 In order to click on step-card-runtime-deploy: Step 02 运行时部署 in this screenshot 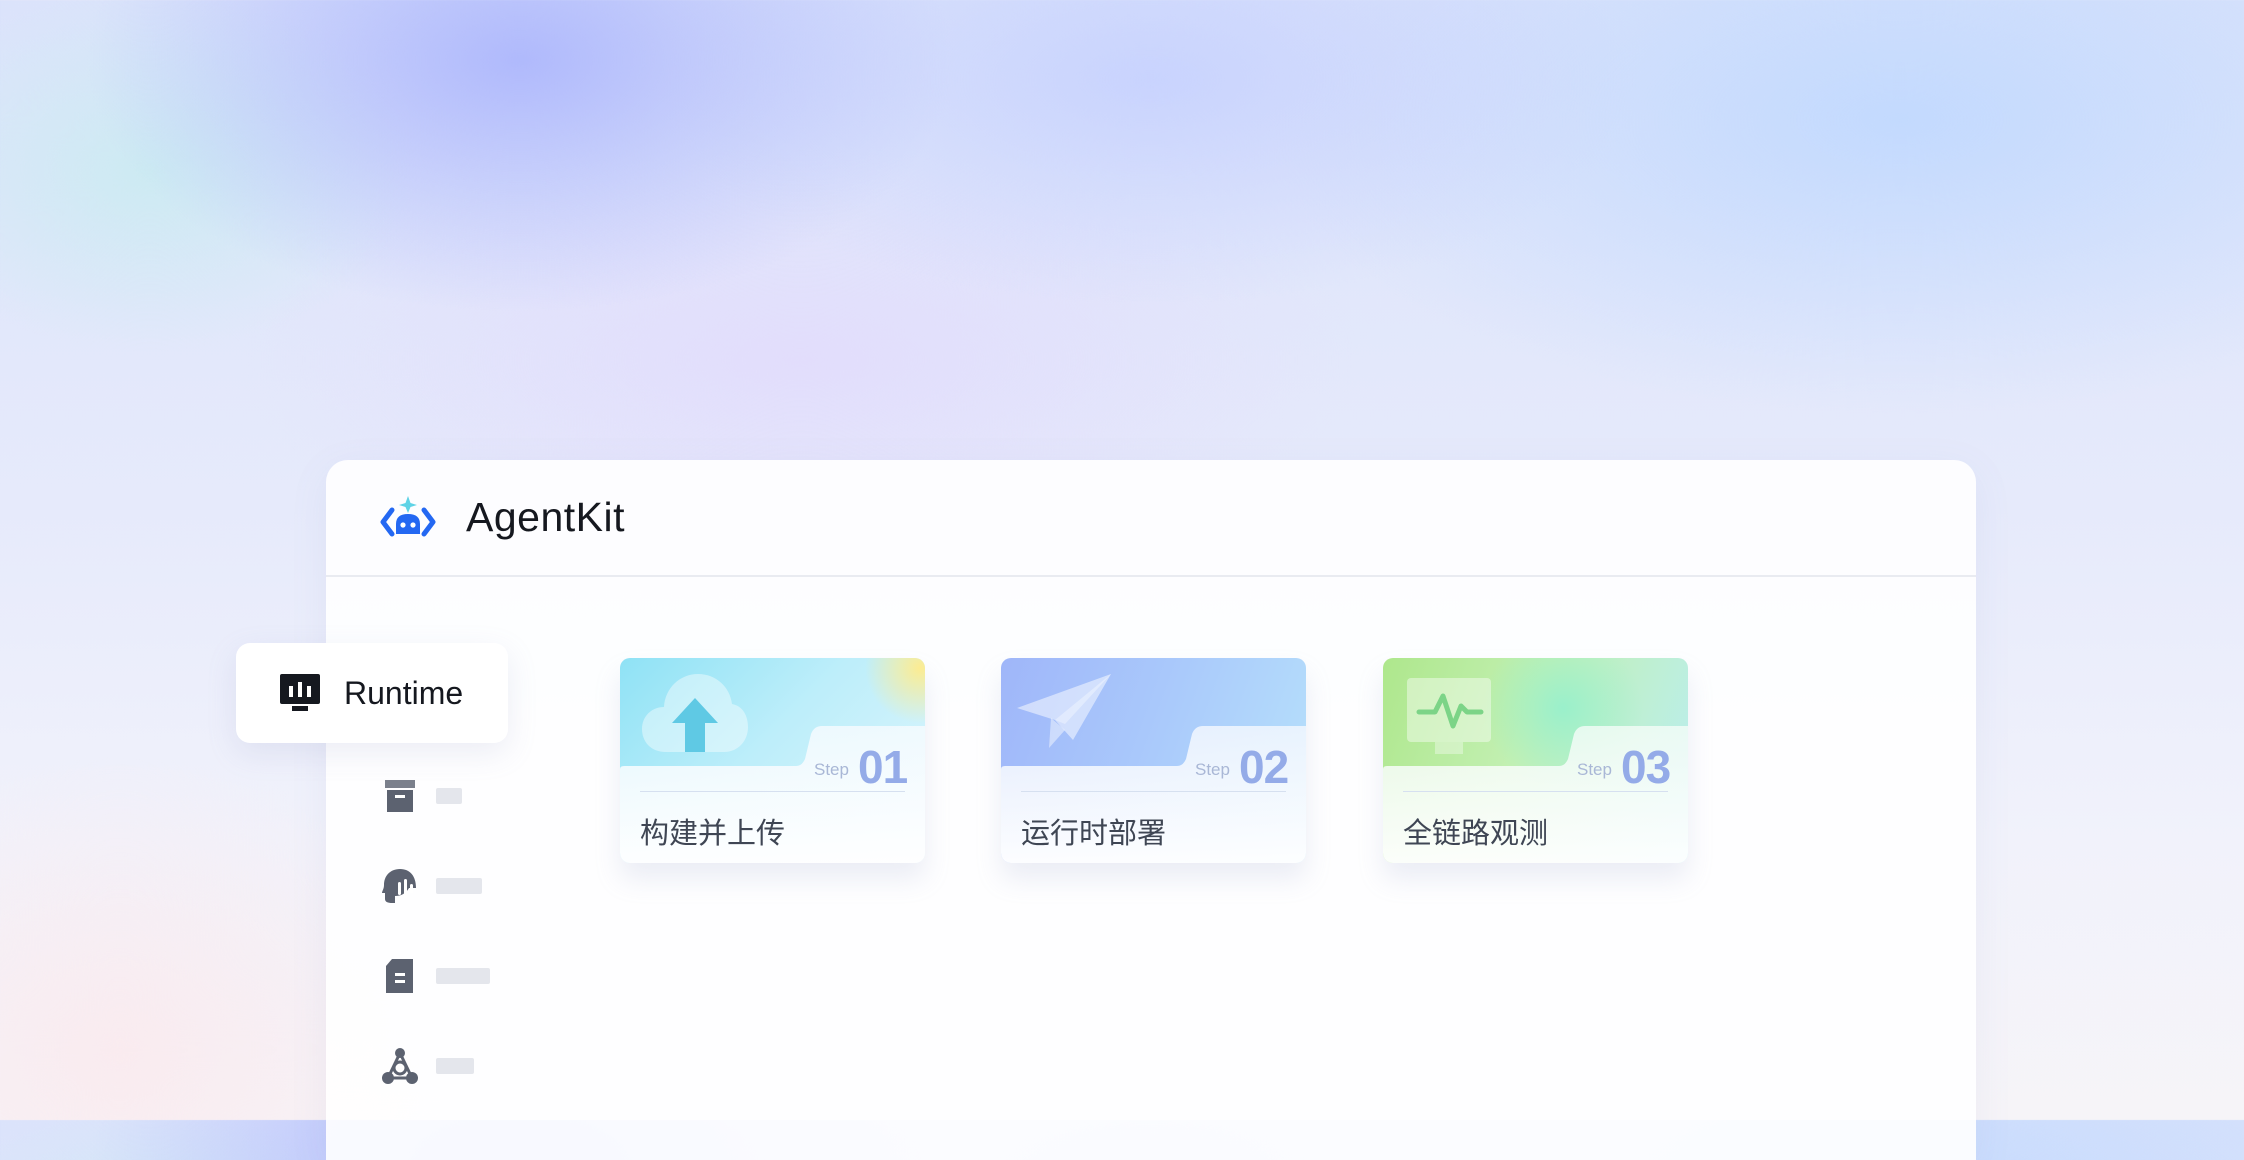, I will do `click(1153, 760)`.